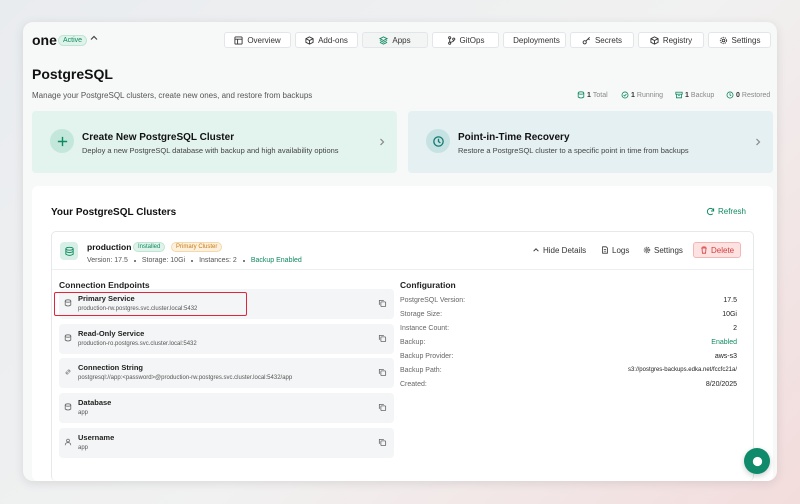  Describe the element at coordinates (149, 247) in the screenshot. I see `installed-badge: Installed` at that location.